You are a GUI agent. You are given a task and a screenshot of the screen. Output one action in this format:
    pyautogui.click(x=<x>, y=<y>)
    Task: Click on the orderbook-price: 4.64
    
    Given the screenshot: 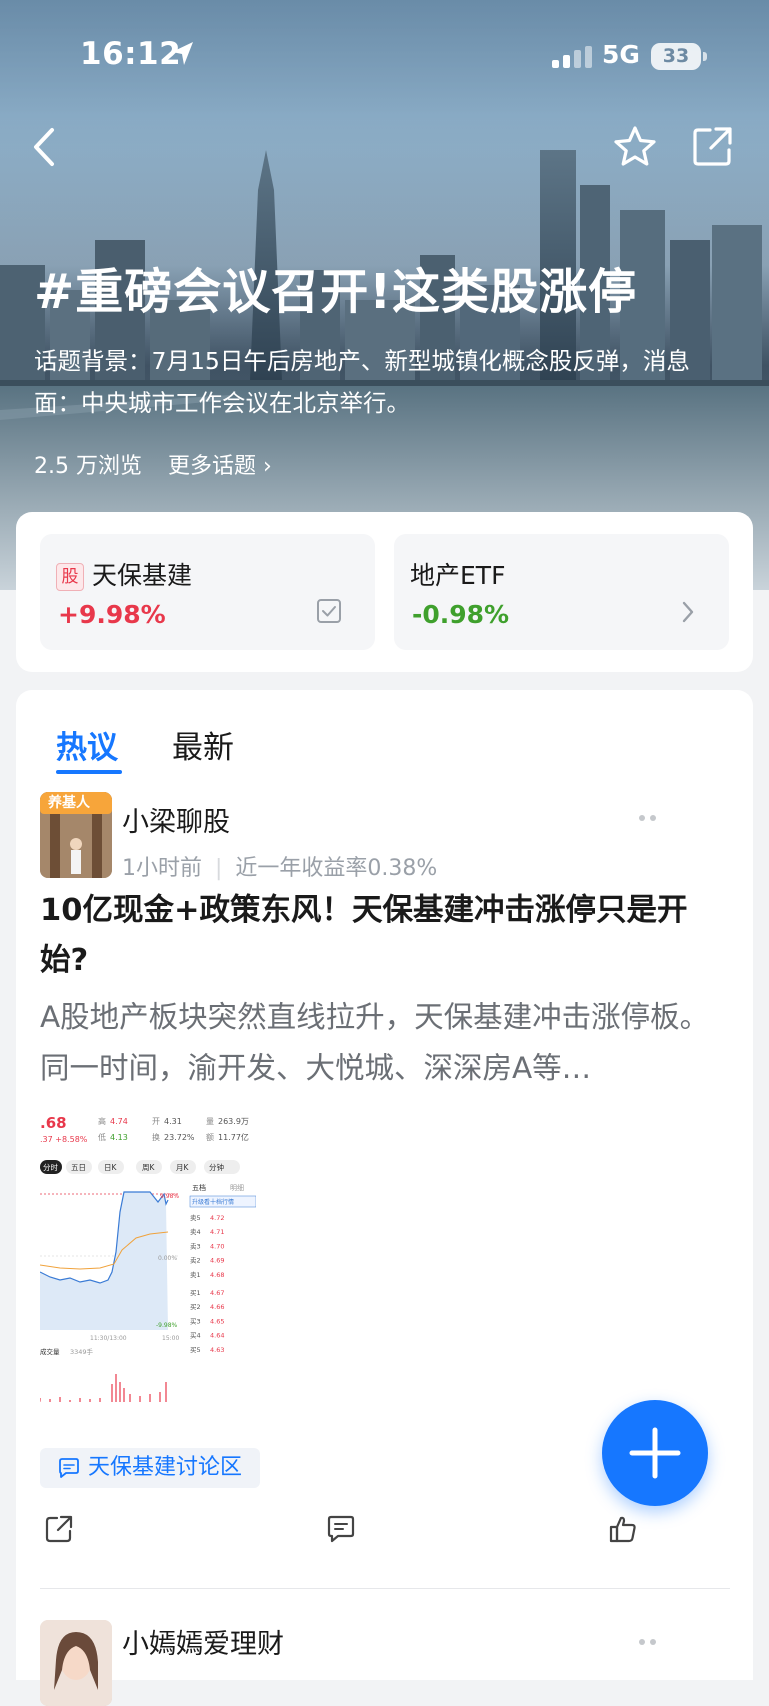 What is the action you would take?
    pyautogui.click(x=217, y=1336)
    